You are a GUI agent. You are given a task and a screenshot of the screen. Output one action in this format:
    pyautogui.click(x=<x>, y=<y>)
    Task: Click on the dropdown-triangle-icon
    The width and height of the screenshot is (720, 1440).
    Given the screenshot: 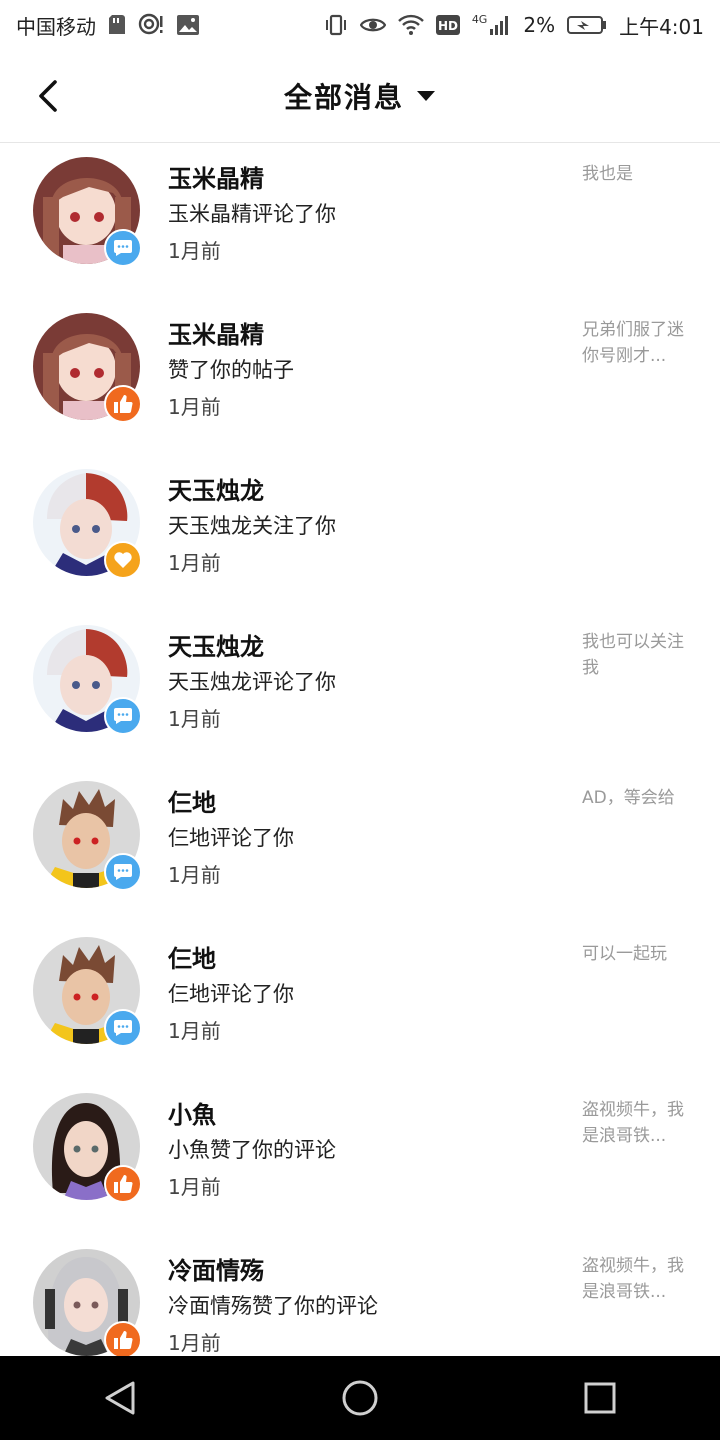 What is the action you would take?
    pyautogui.click(x=426, y=96)
    